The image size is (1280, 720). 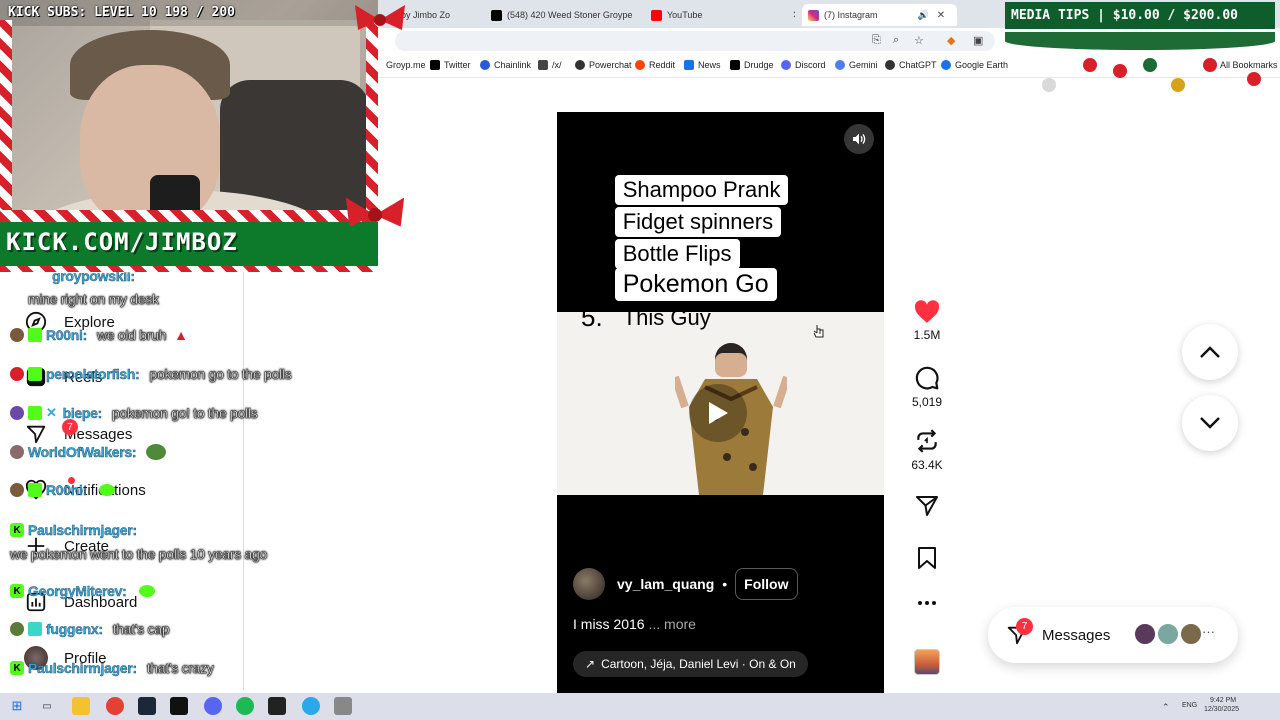 What do you see at coordinates (17, 668) in the screenshot?
I see `kick-badge-icon: K` at bounding box center [17, 668].